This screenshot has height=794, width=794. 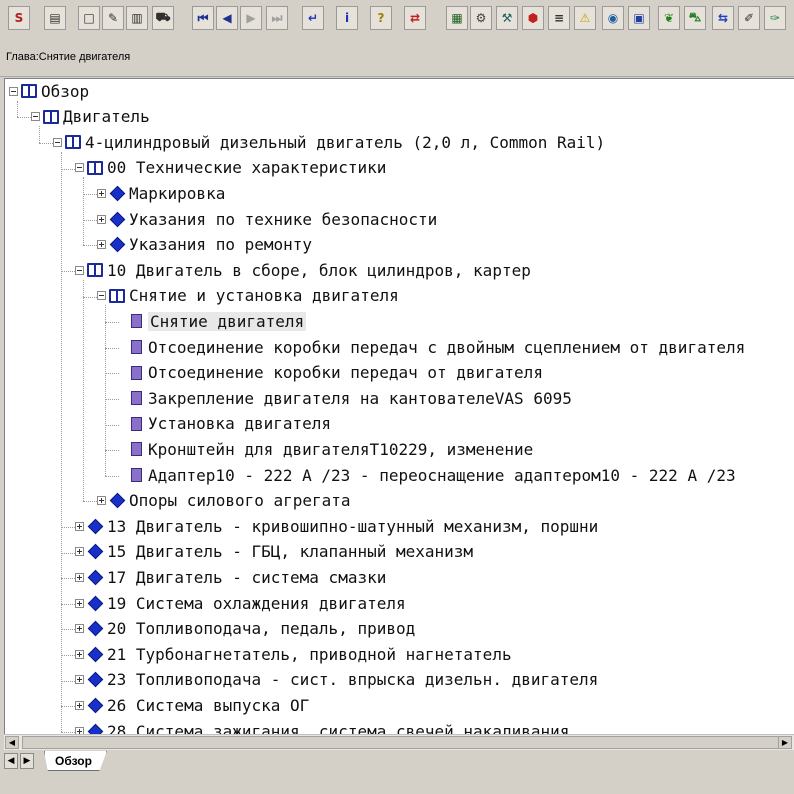 What do you see at coordinates (225, 424) in the screenshot?
I see `tree-leaf-item: Установка двигателя` at bounding box center [225, 424].